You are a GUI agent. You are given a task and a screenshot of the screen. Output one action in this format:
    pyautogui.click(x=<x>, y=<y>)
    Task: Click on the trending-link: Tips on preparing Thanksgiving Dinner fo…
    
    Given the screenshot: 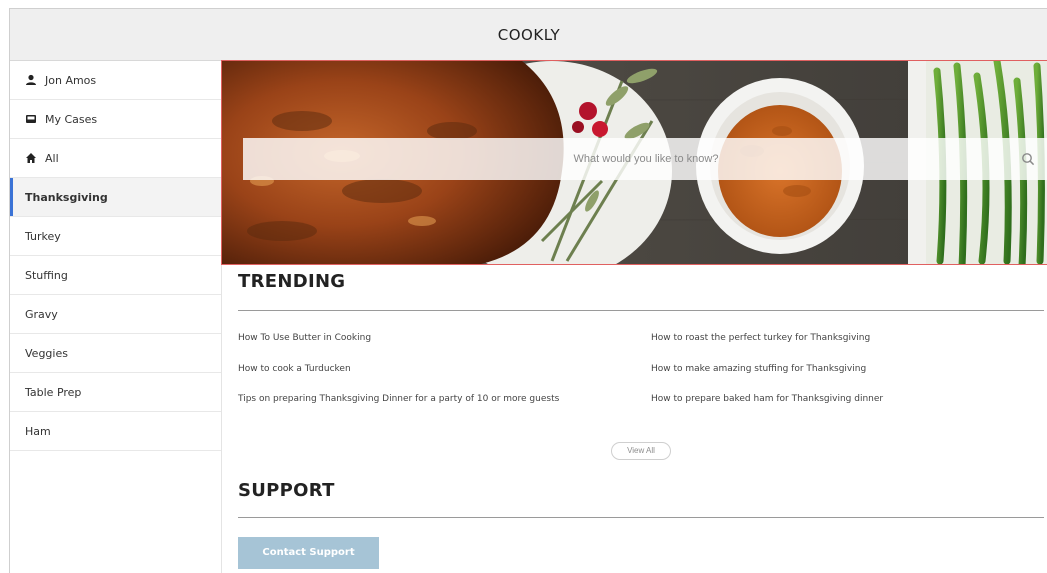 What is the action you would take?
    pyautogui.click(x=398, y=399)
    